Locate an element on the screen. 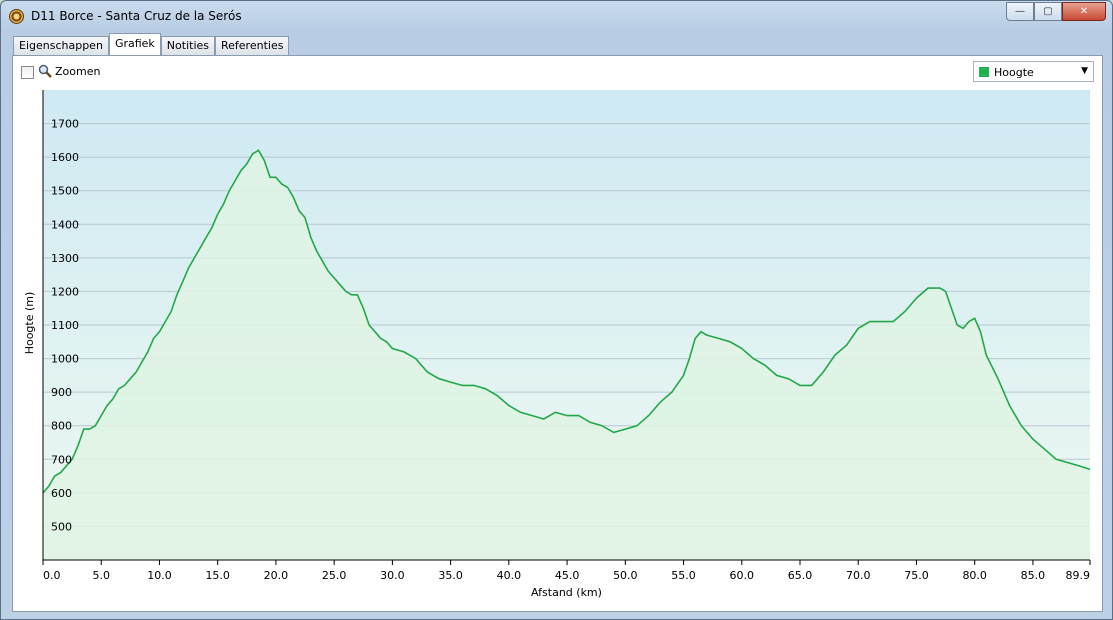 The image size is (1113, 620). x-tick-label: 75.0 is located at coordinates (916, 575).